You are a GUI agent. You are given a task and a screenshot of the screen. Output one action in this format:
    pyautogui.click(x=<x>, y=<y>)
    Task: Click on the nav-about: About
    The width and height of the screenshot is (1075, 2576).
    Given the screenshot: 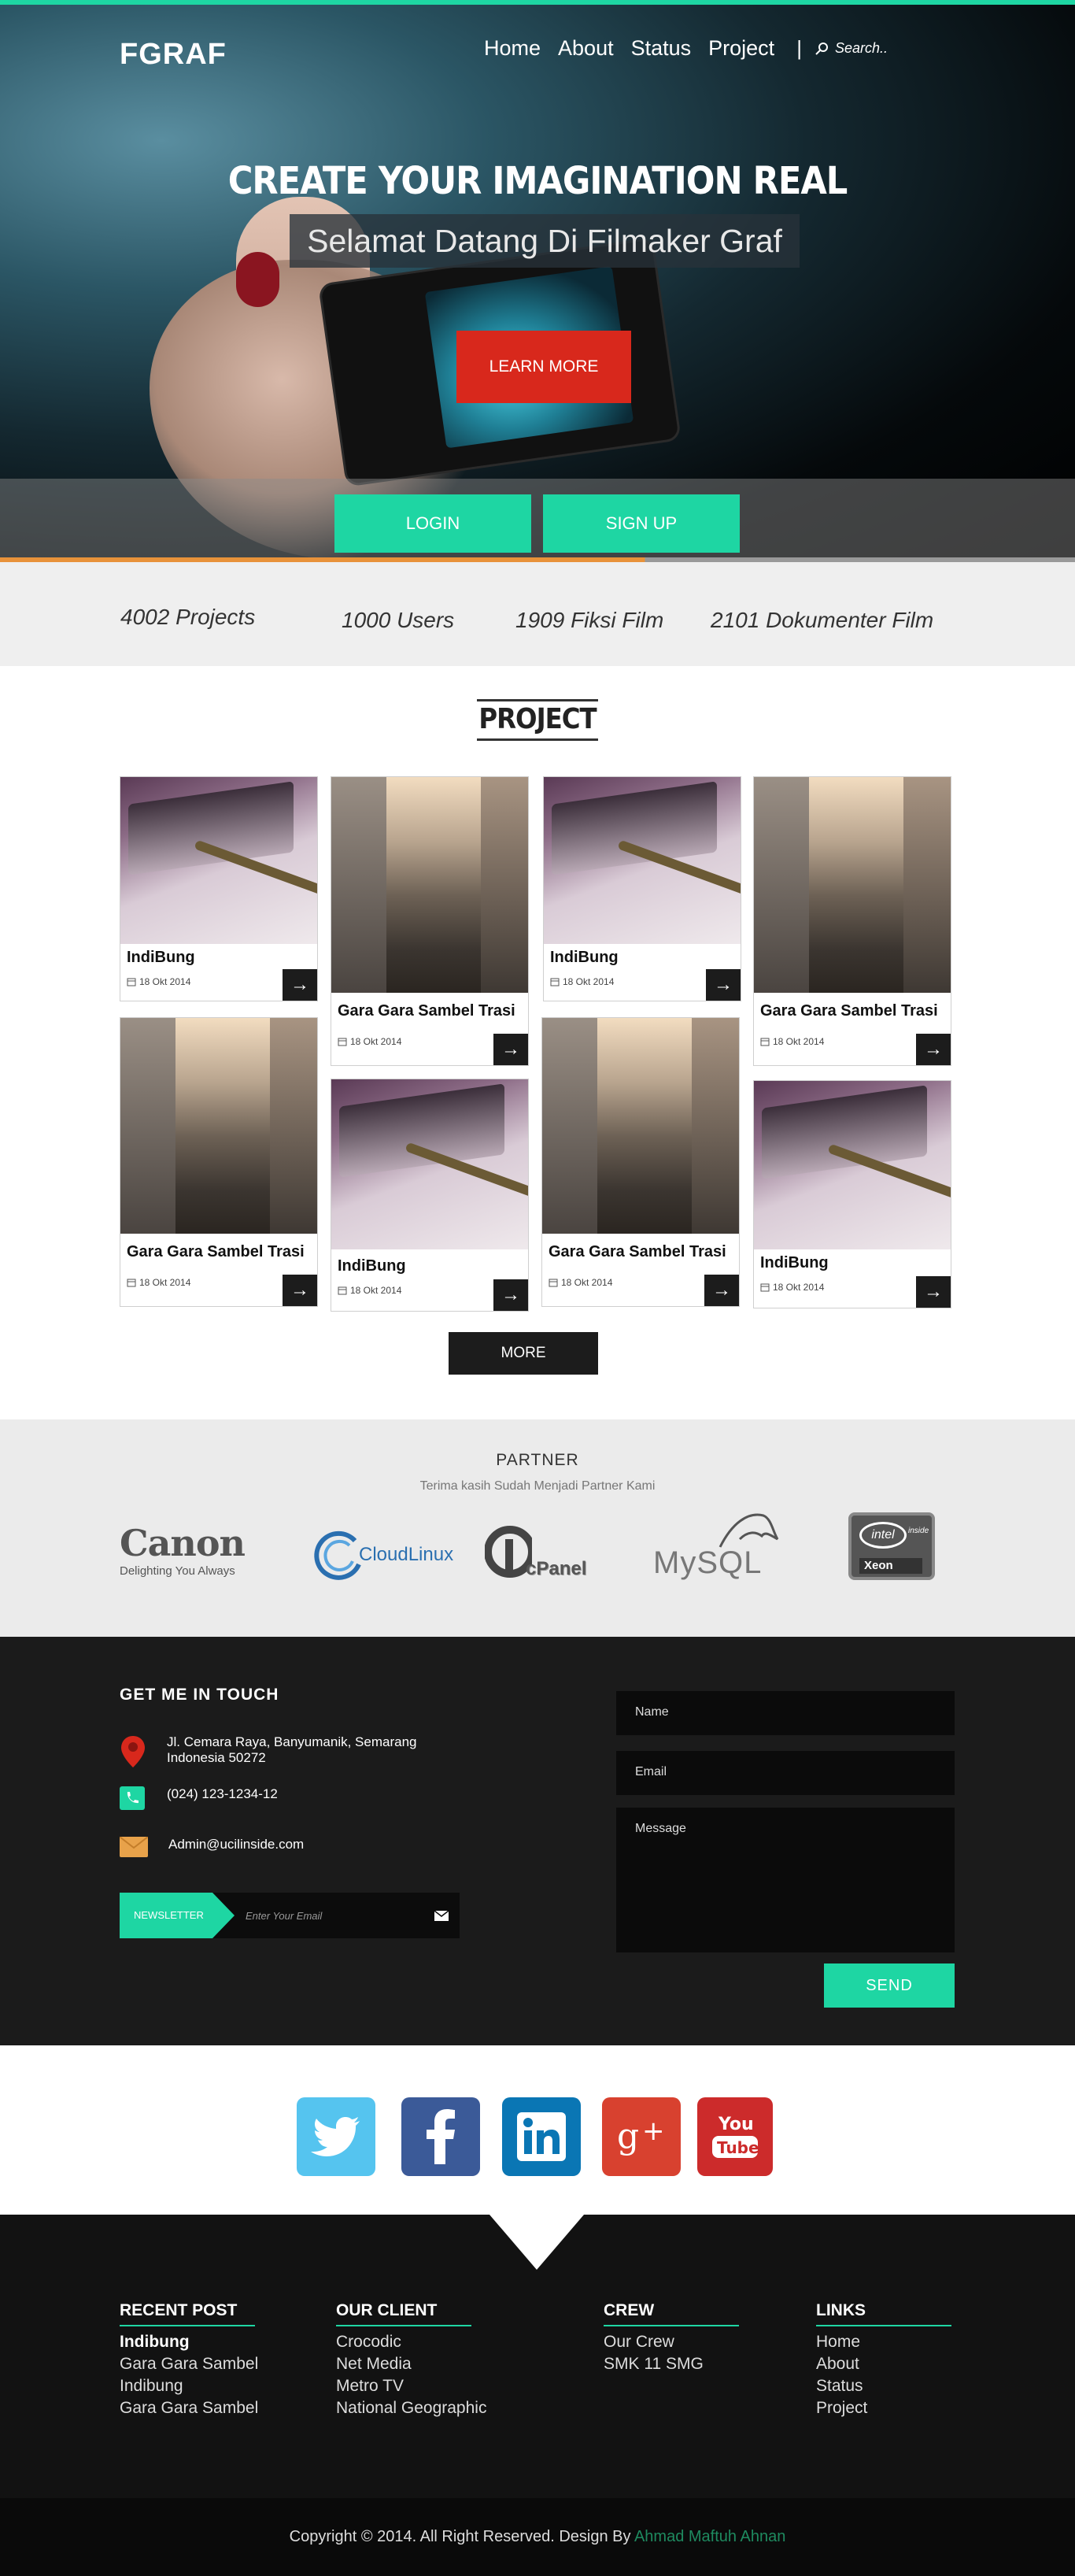 What is the action you would take?
    pyautogui.click(x=586, y=48)
    